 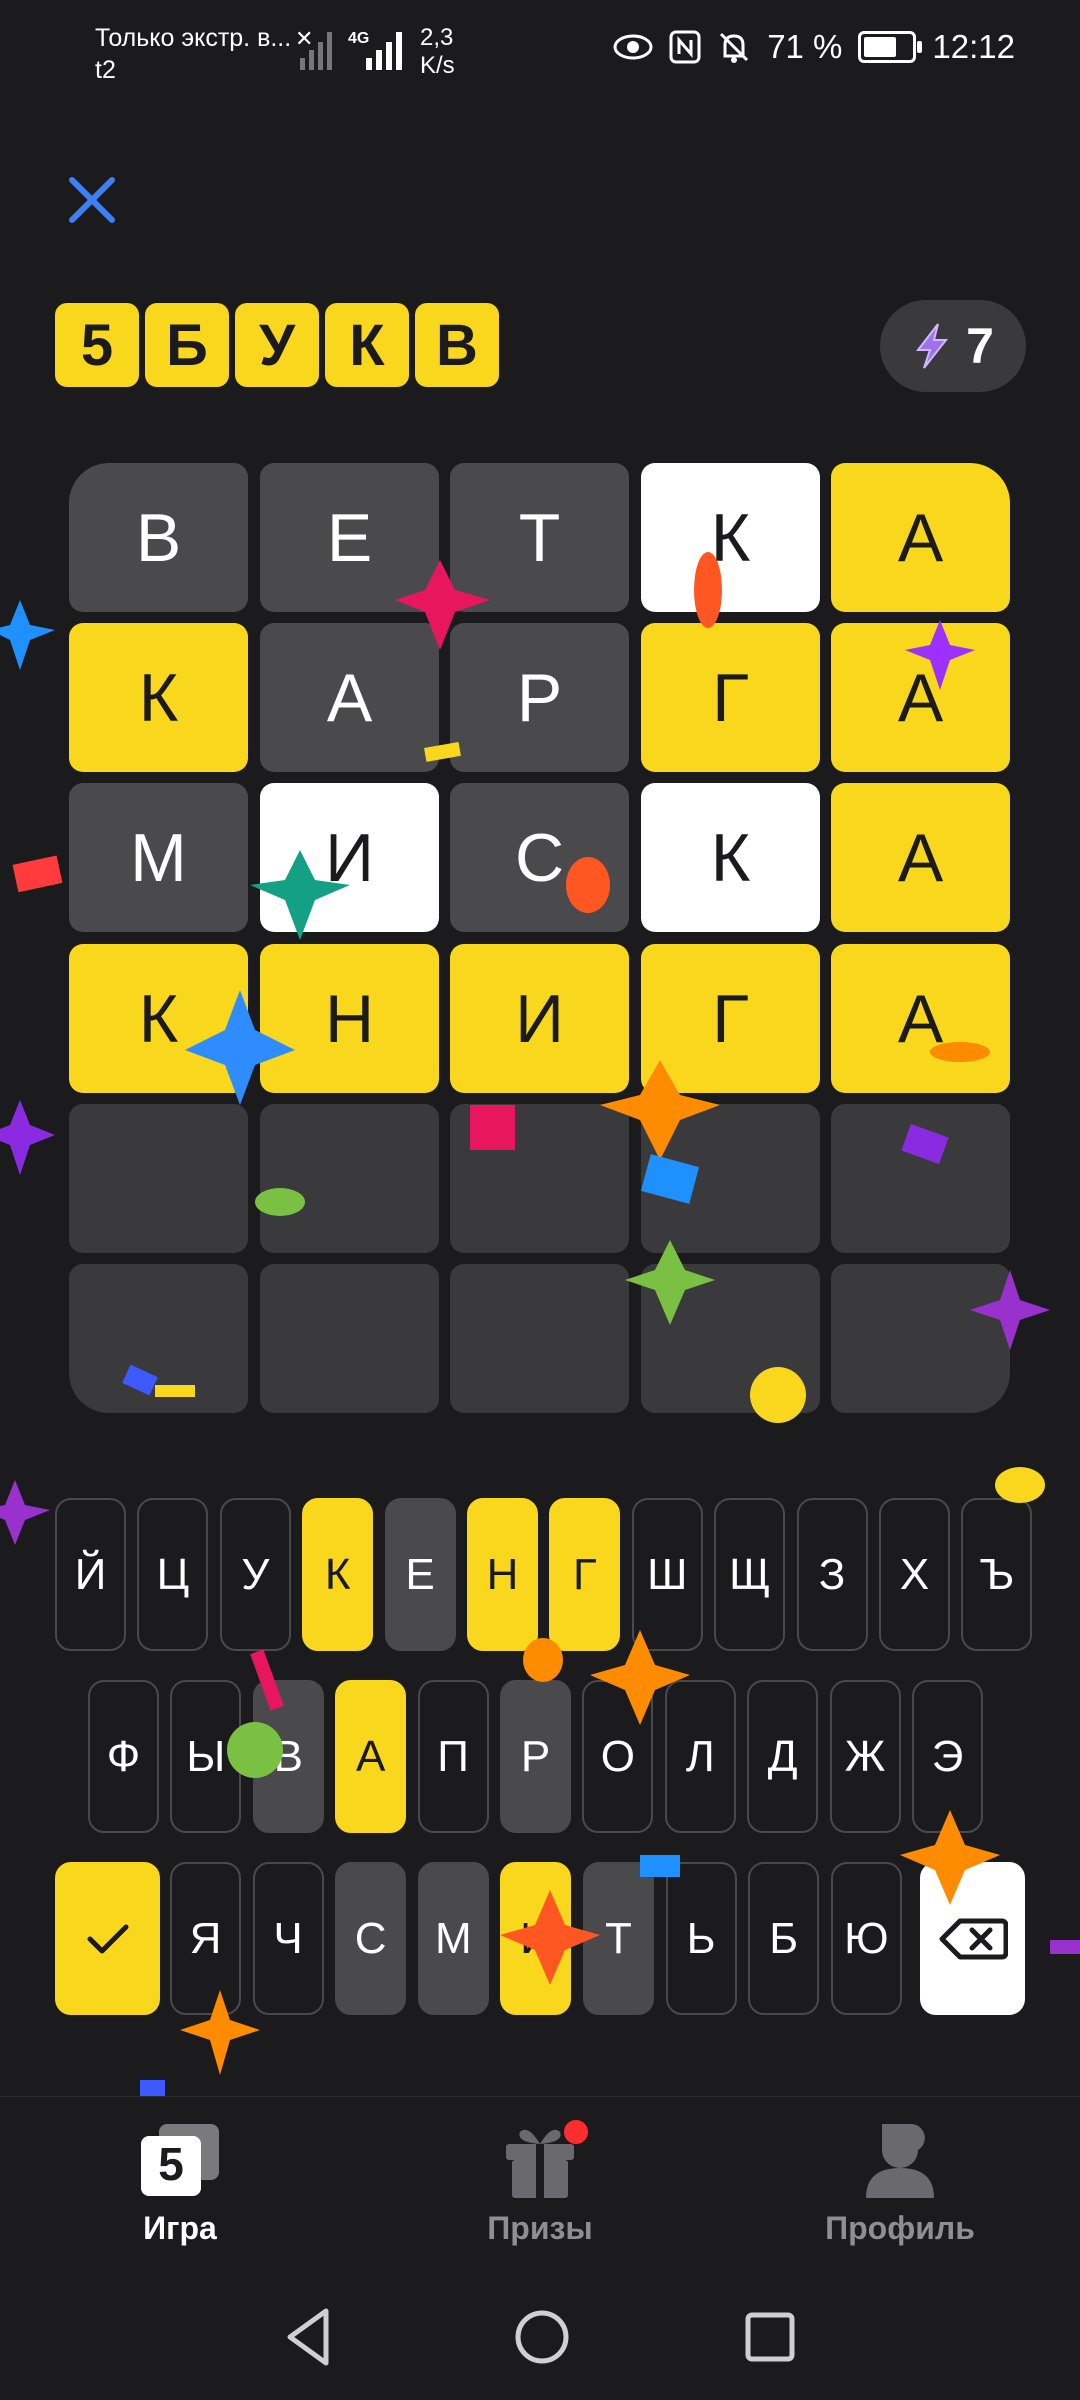 I want to click on key: А, so click(x=371, y=1756).